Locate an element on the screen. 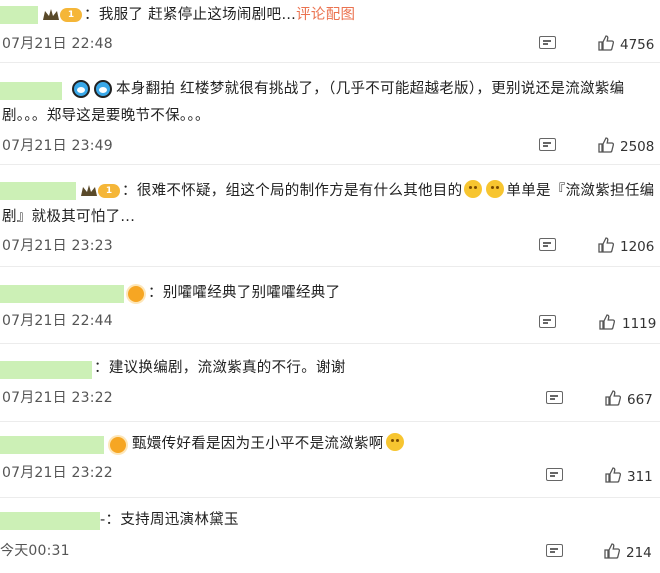 The image size is (660, 573). comment-text-line1: ：很难不怀疑，组这个局的制作方是有什么其他目的 单单是『流潋紫担任编 is located at coordinates (388, 191).